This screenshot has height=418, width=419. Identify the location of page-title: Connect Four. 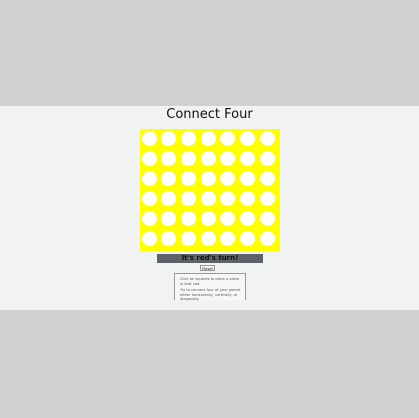
(209, 114).